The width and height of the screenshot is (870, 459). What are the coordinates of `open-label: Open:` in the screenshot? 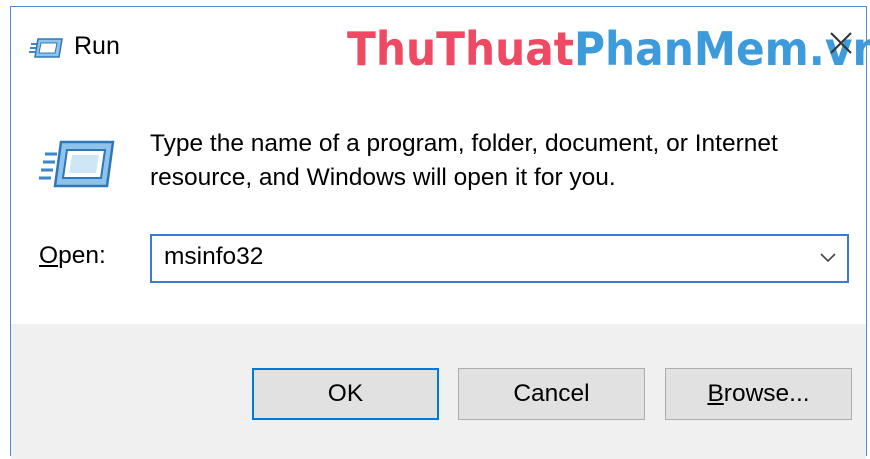 It's located at (72, 255).